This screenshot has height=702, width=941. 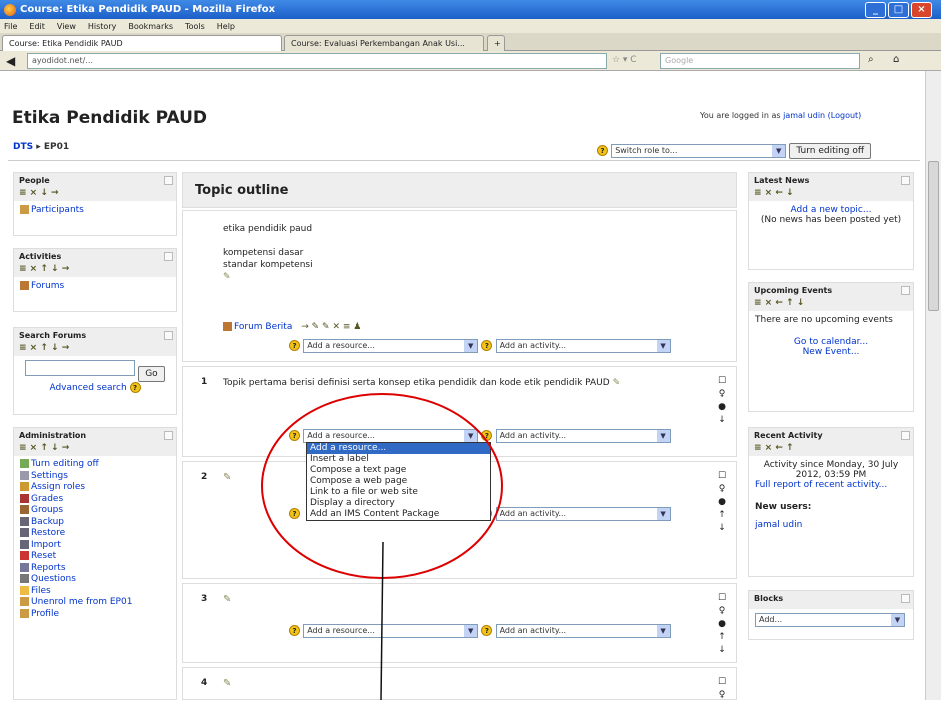 I want to click on annotation-overlay, so click(x=382, y=546).